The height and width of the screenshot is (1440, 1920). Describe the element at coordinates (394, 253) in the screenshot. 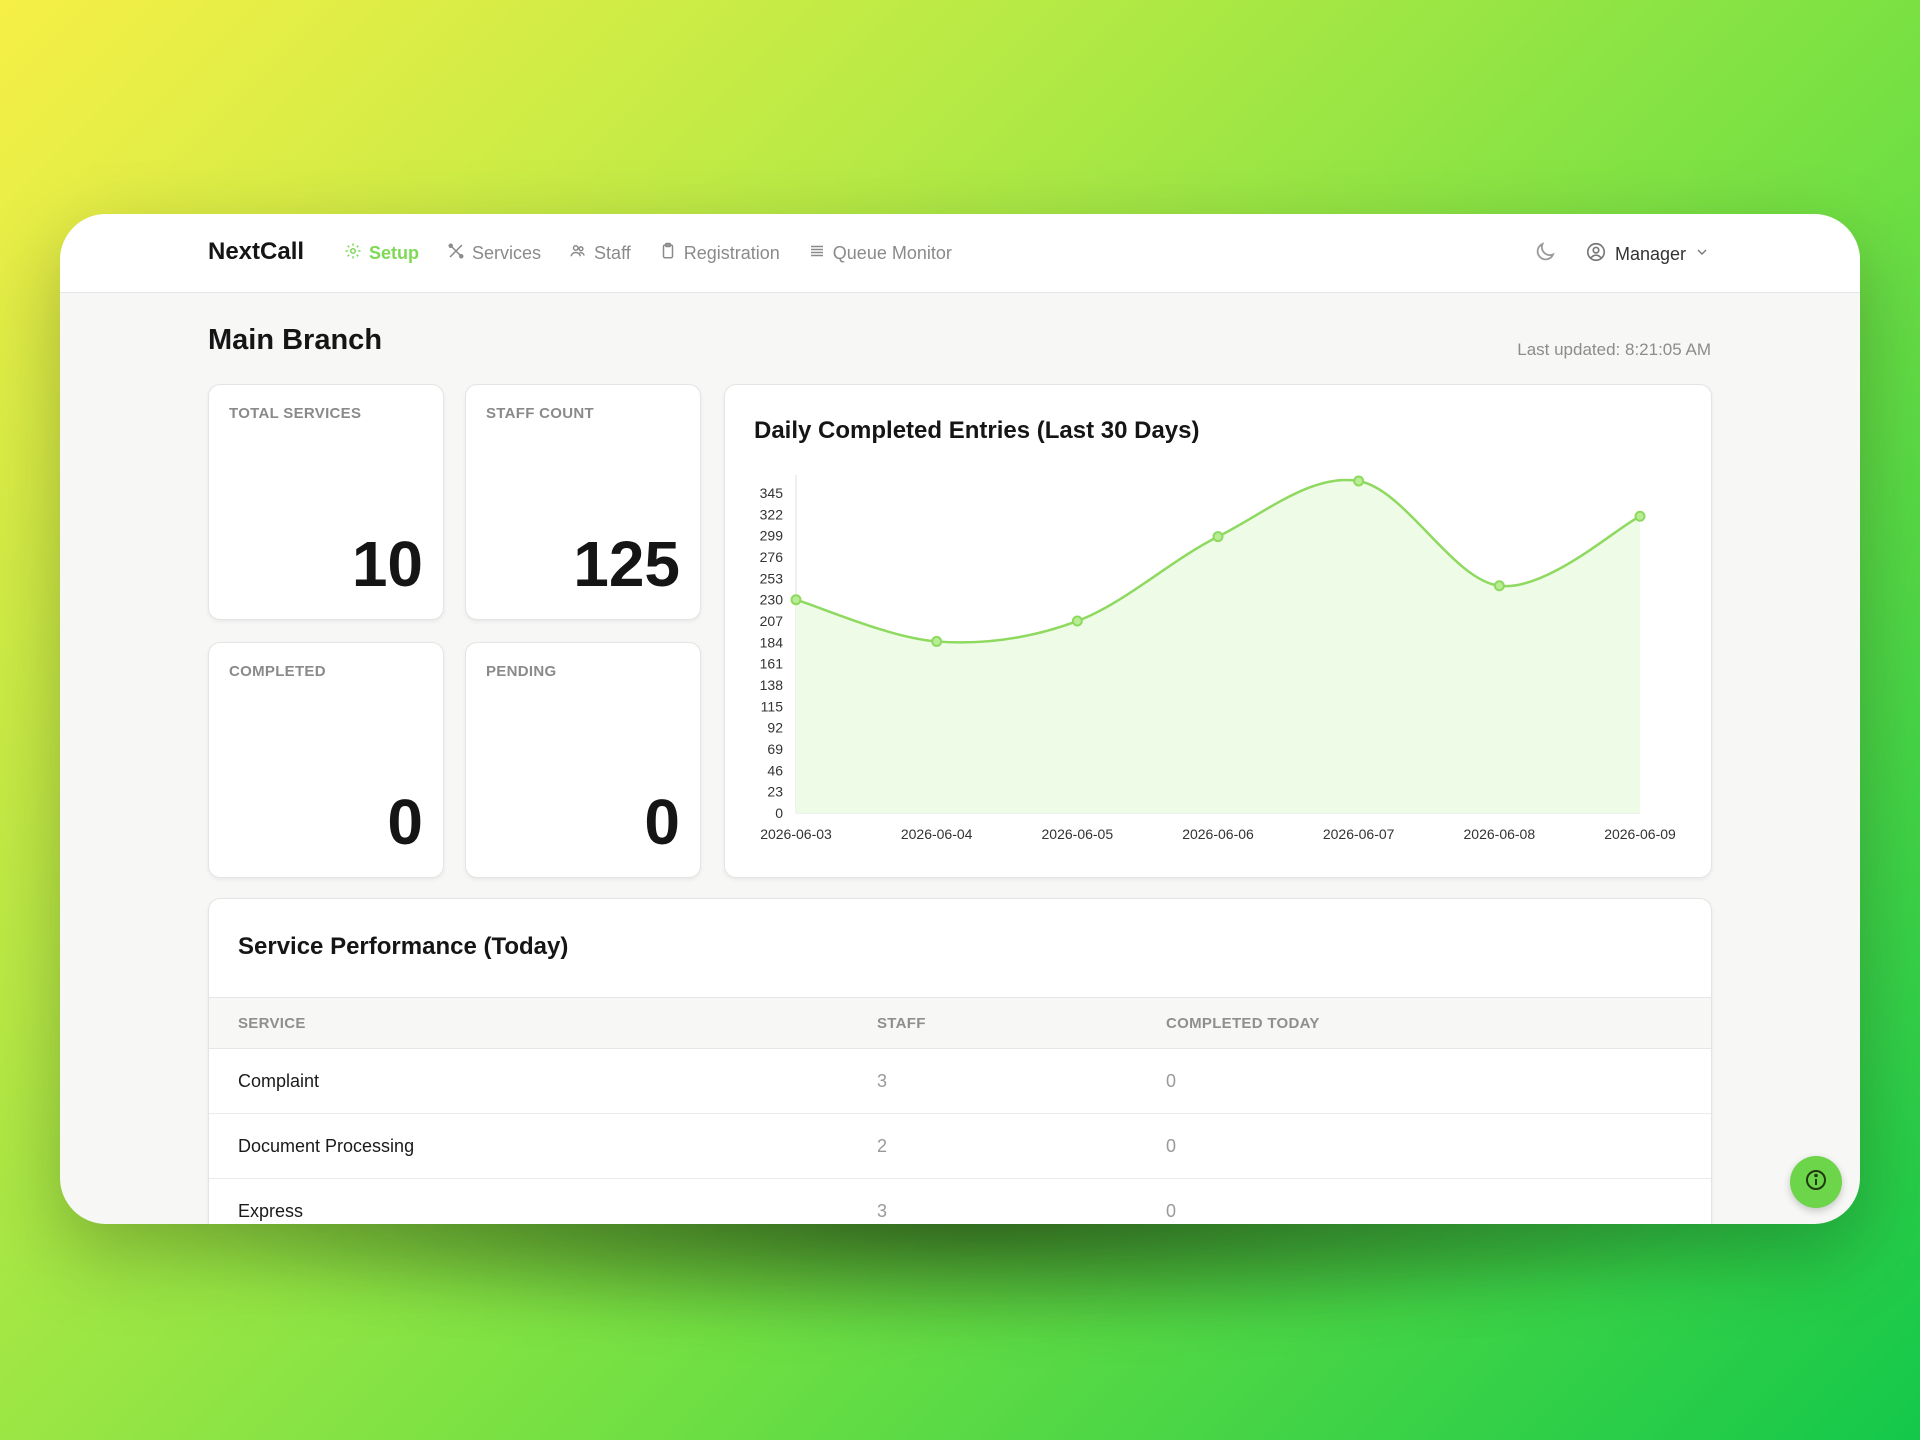

I see `nav-label-setup: Setup` at that location.